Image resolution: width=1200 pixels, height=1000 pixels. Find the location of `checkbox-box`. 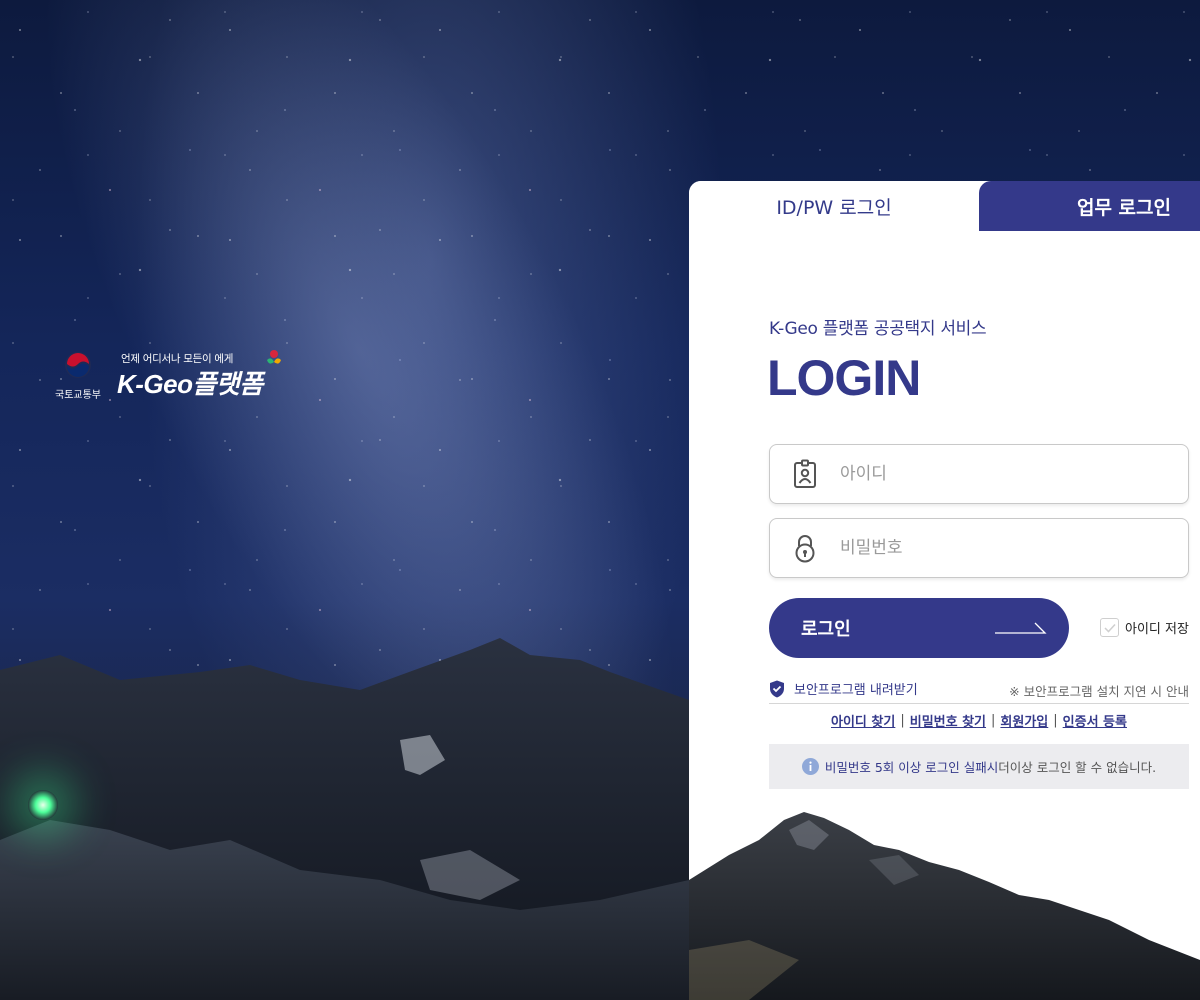

checkbox-box is located at coordinates (1109, 627).